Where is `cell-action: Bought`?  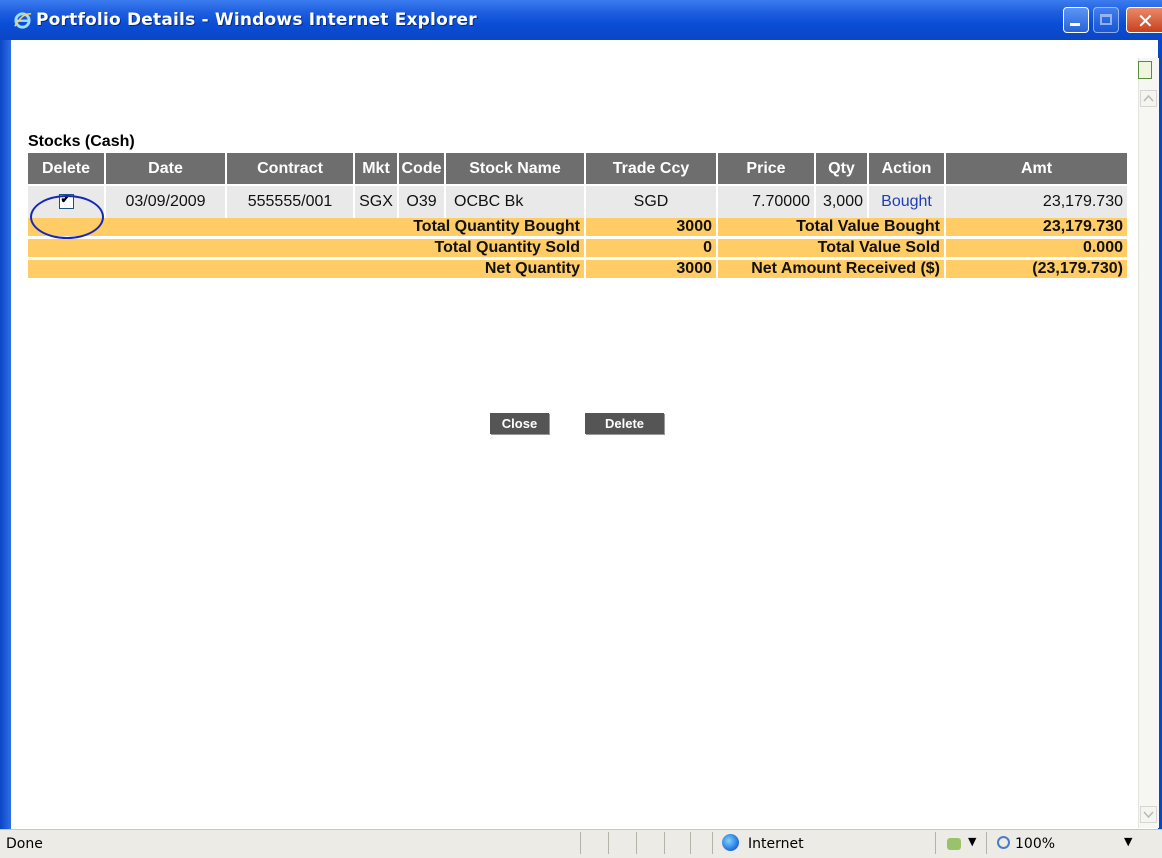 cell-action: Bought is located at coordinates (907, 202).